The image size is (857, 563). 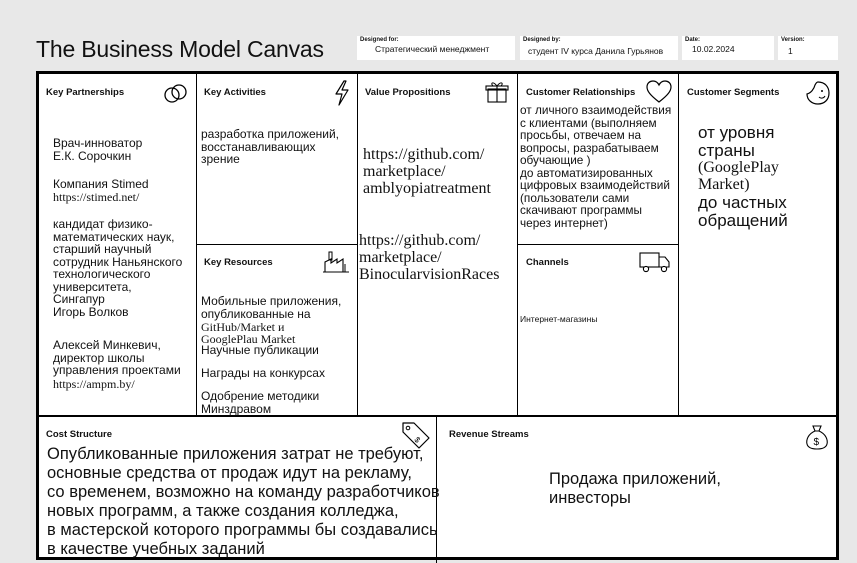 I want to click on customer-relationships-heading: Customer Relationships, so click(x=581, y=92).